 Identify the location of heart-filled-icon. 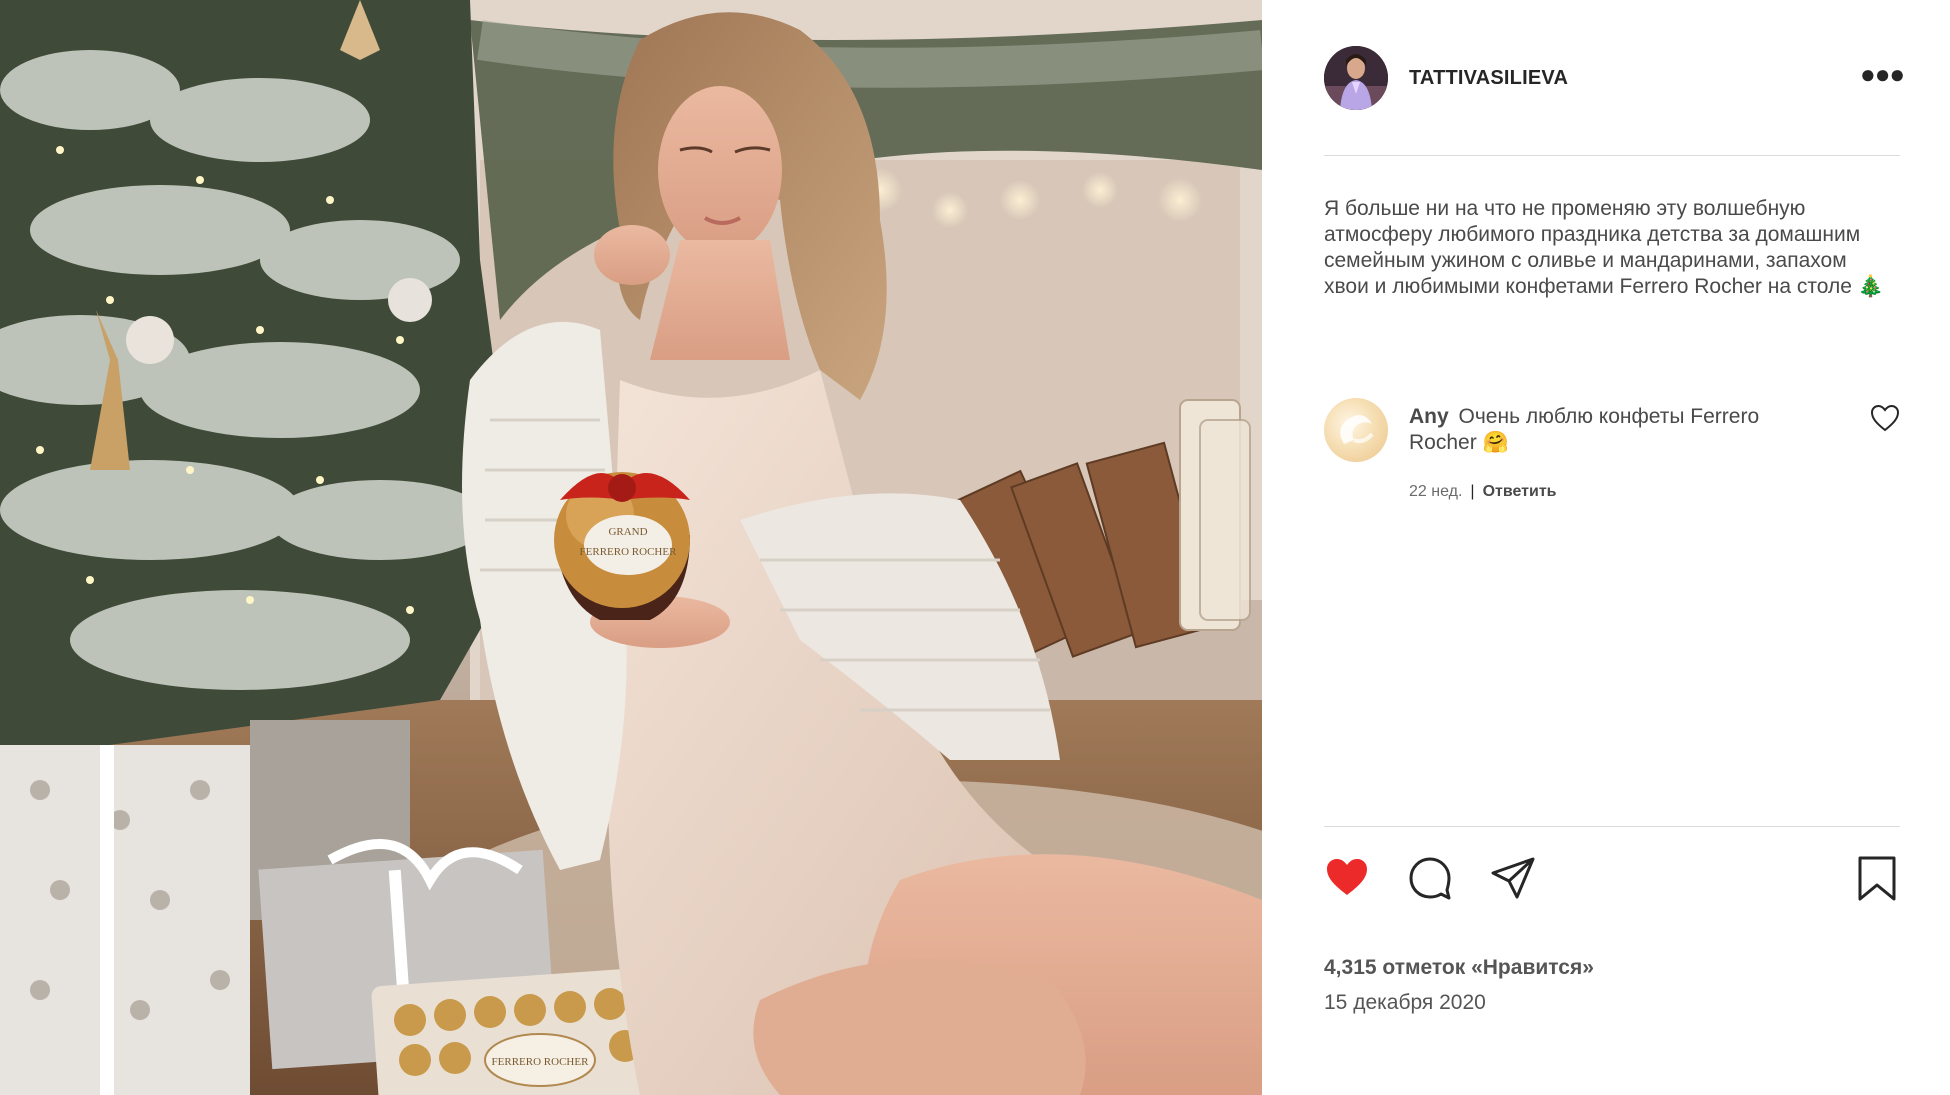
(1347, 877).